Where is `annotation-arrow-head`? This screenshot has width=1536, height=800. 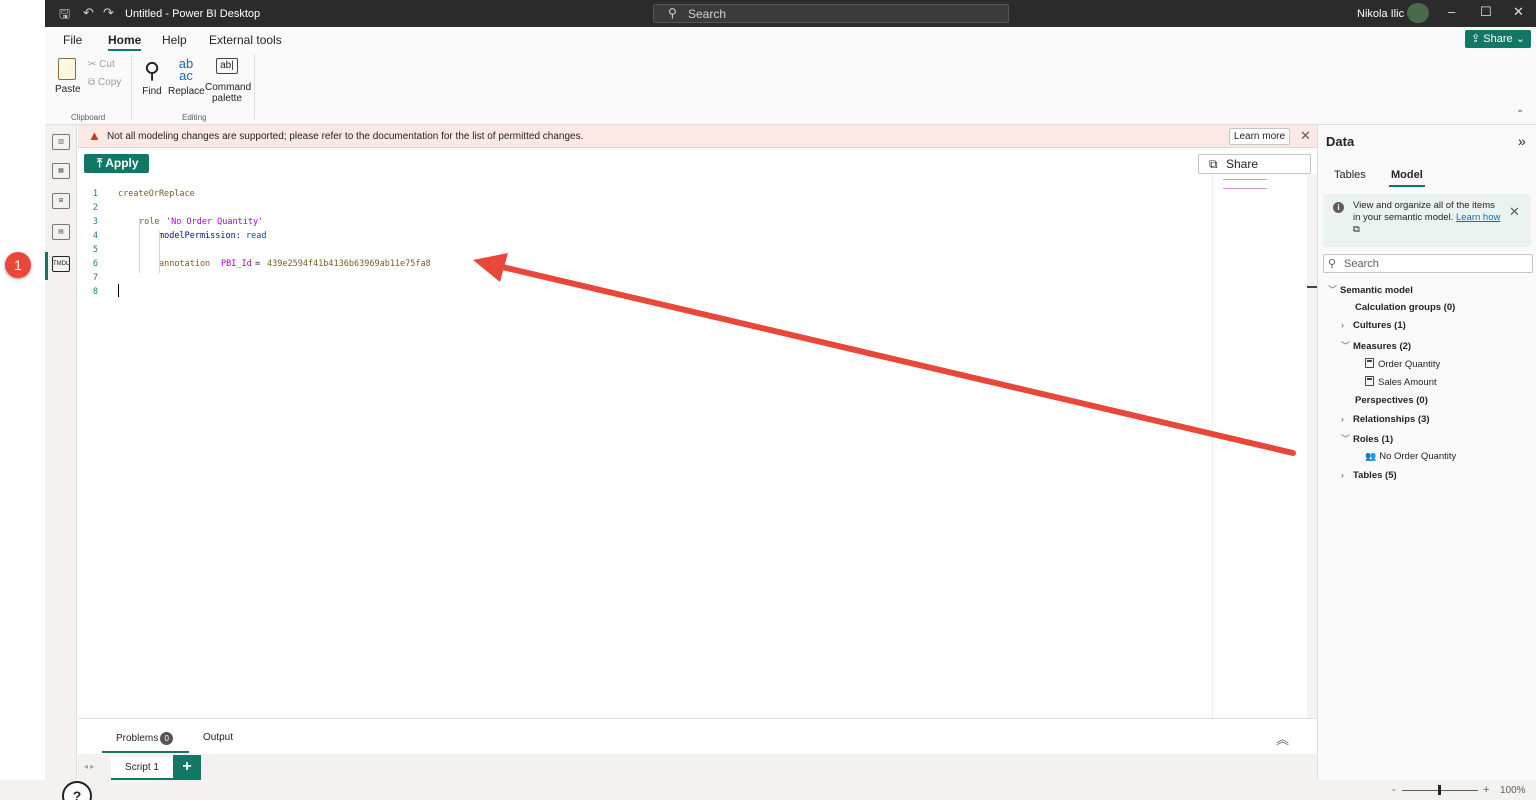 annotation-arrow-head is located at coordinates (490, 267).